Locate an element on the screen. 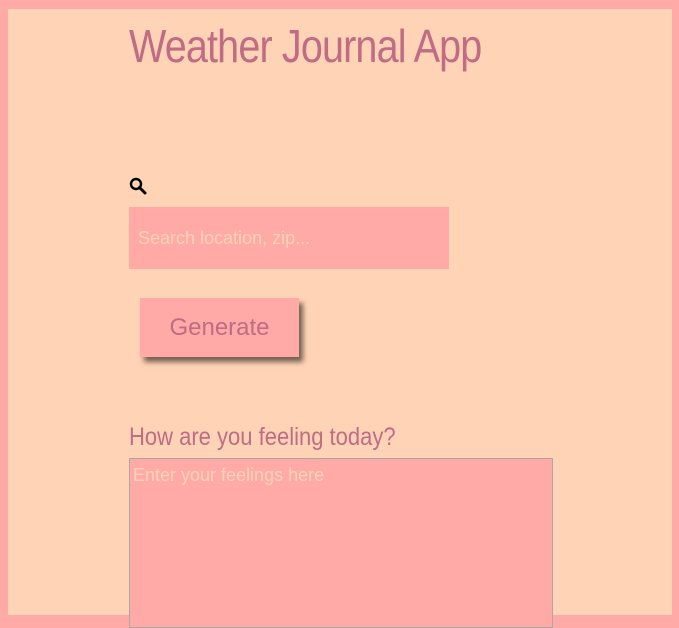 Image resolution: width=679 pixels, height=628 pixels. search-icon is located at coordinates (138, 186).